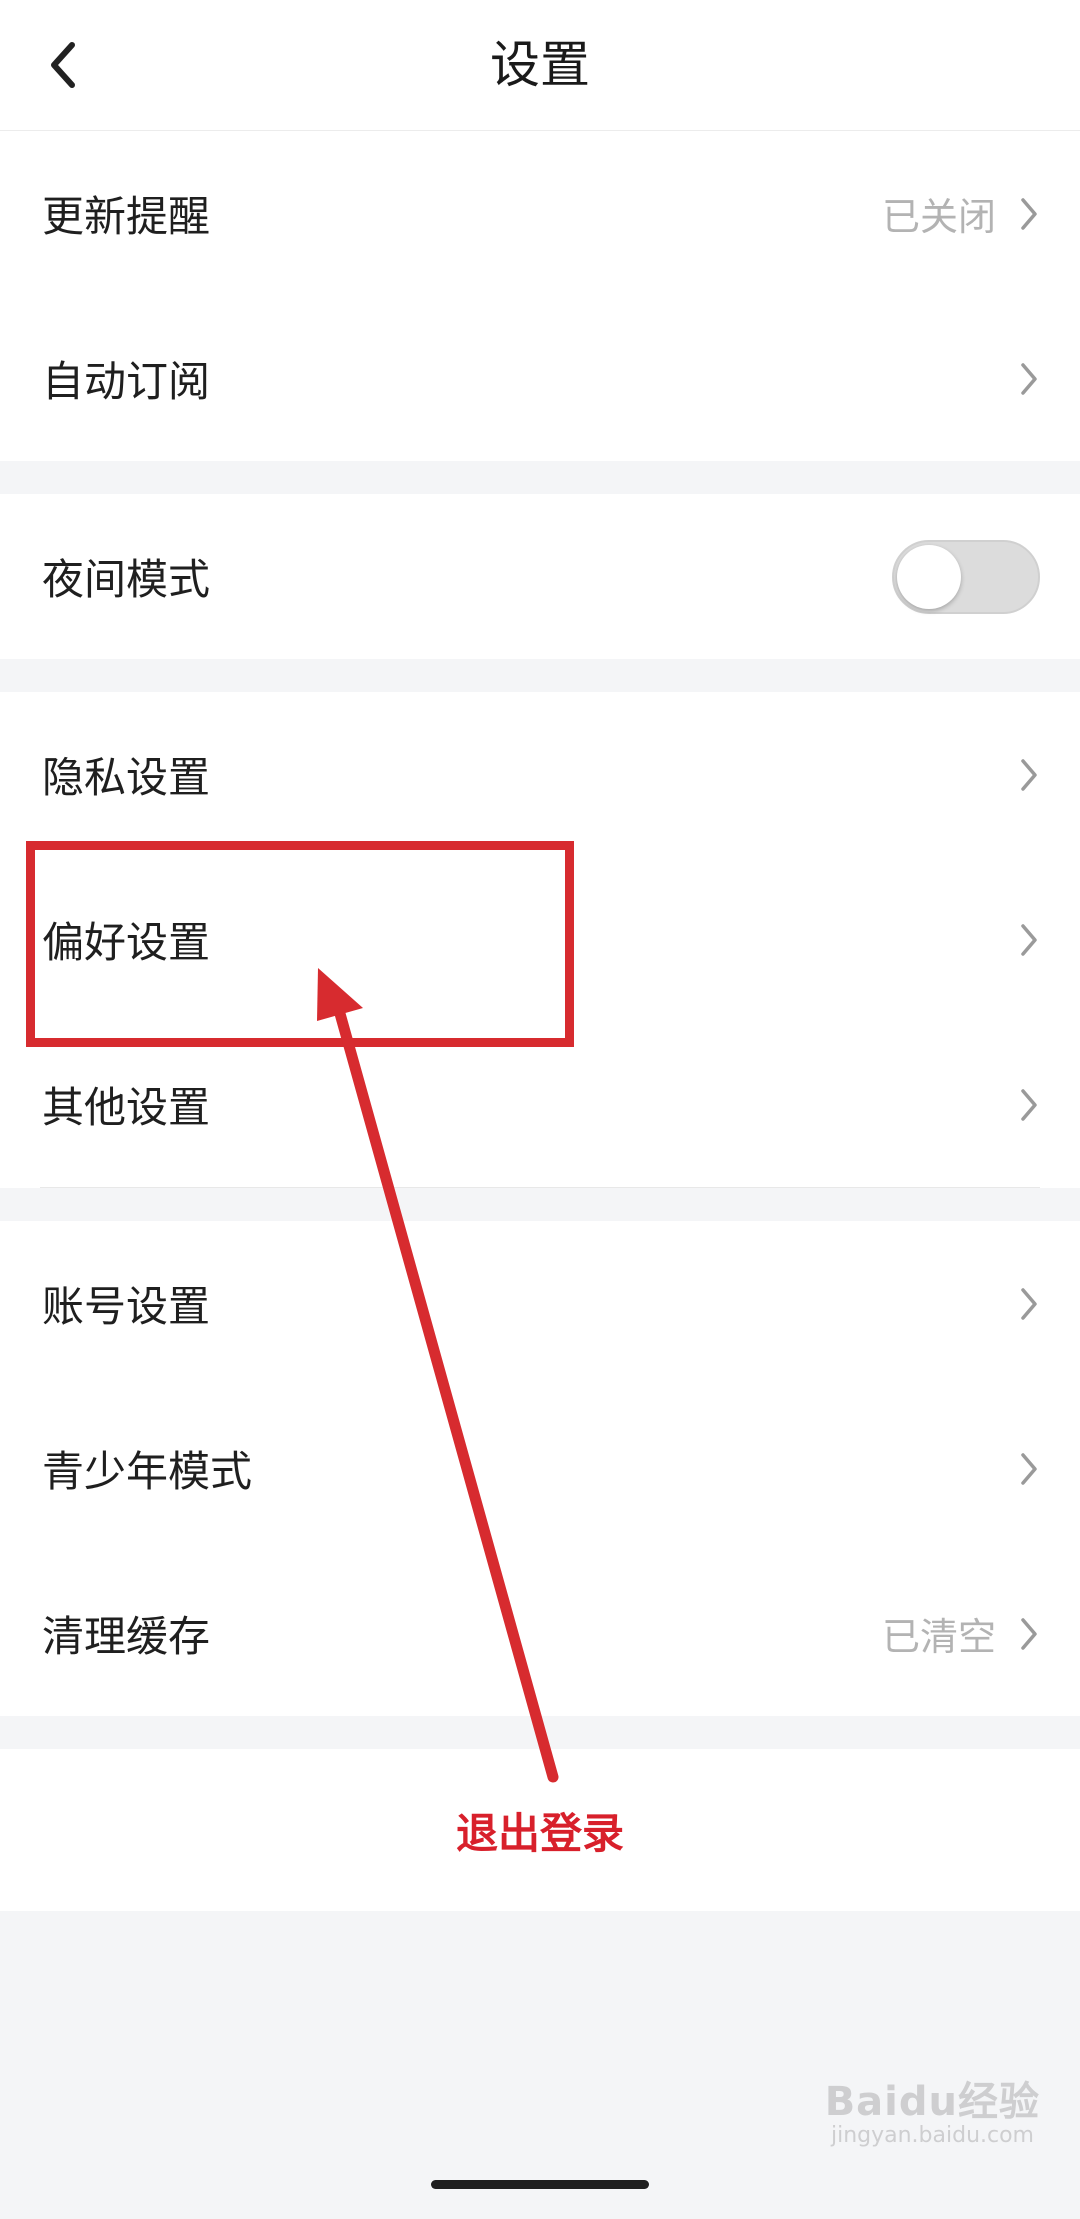 The height and width of the screenshot is (2219, 1080). What do you see at coordinates (540, 1830) in the screenshot?
I see `logout-button: 退出登录` at bounding box center [540, 1830].